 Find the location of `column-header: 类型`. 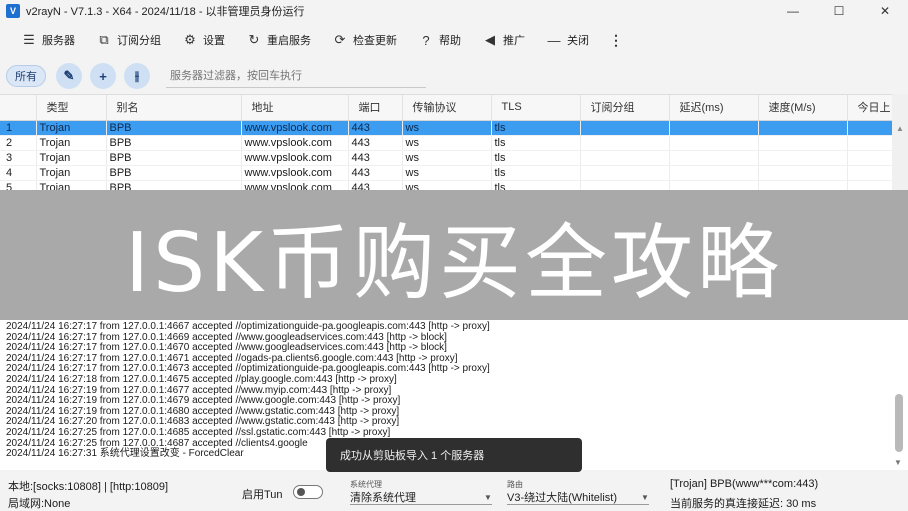

column-header: 类型 is located at coordinates (71, 108).